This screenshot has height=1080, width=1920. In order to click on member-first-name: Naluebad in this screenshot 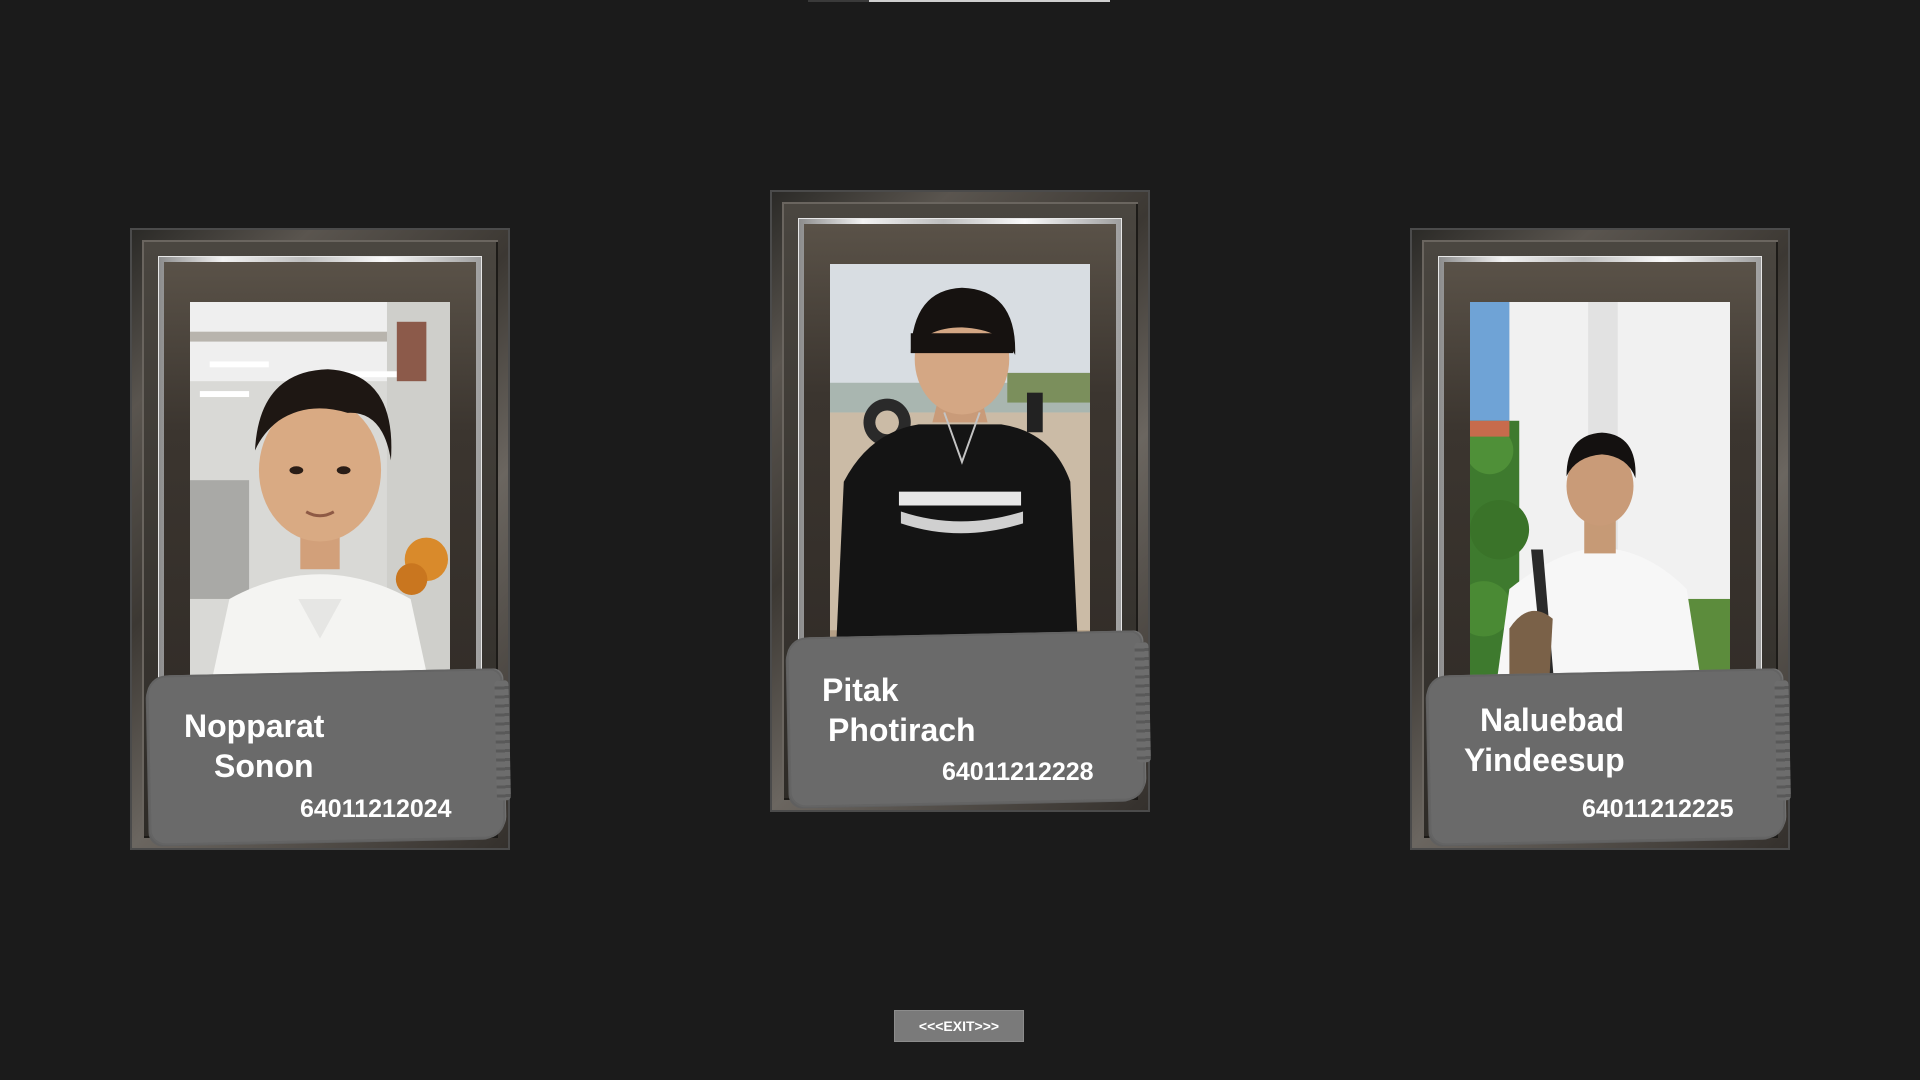, I will do `click(1552, 720)`.